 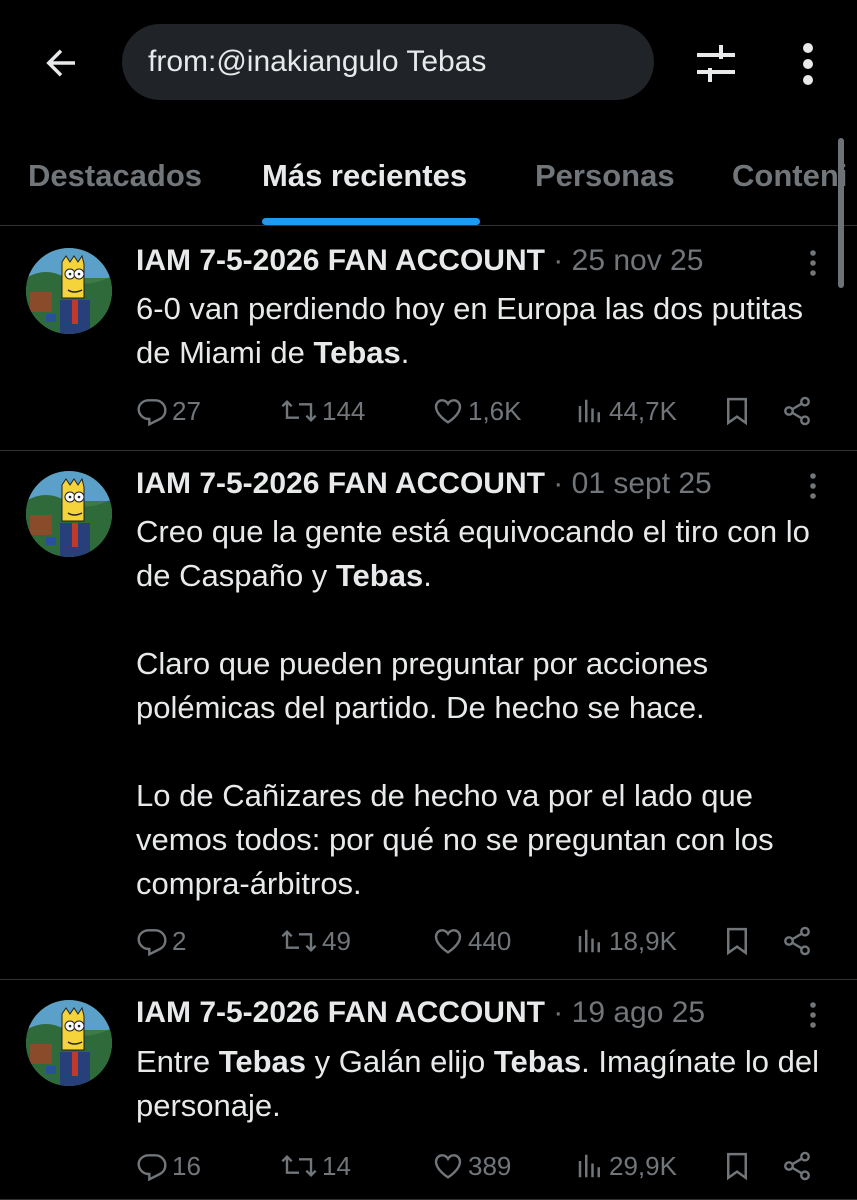 I want to click on tweet-date: · 01 sept 25, so click(x=628, y=483).